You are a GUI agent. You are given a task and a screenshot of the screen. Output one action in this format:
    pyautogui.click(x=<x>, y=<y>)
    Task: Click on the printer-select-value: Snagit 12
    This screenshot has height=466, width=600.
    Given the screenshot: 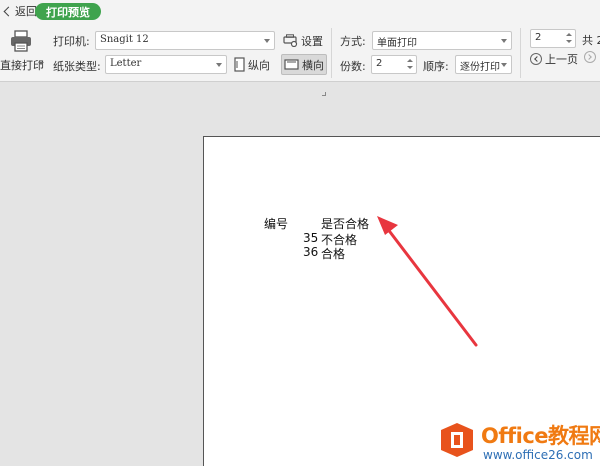 What is the action you would take?
    pyautogui.click(x=124, y=39)
    